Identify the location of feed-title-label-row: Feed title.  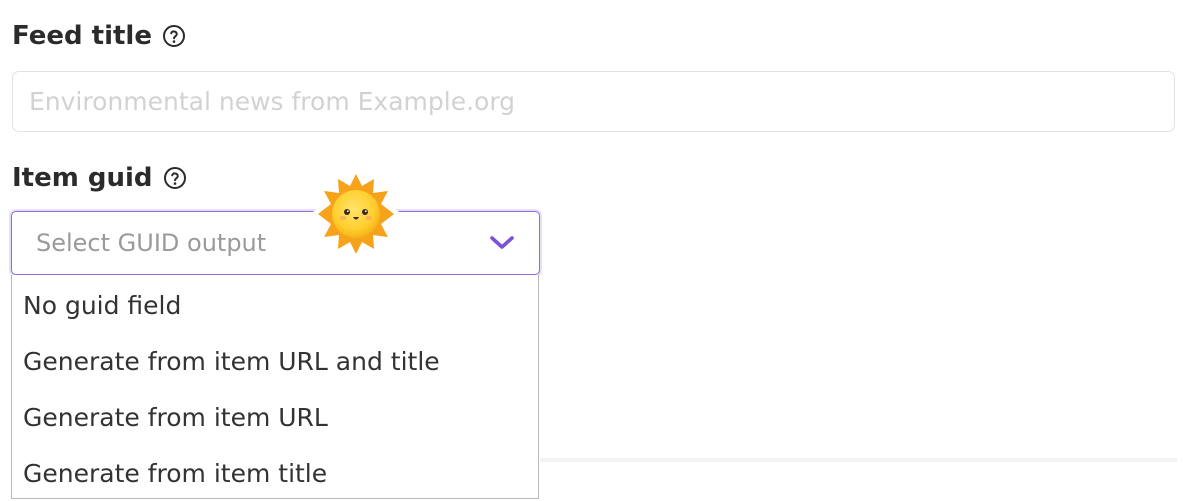
(99, 36).